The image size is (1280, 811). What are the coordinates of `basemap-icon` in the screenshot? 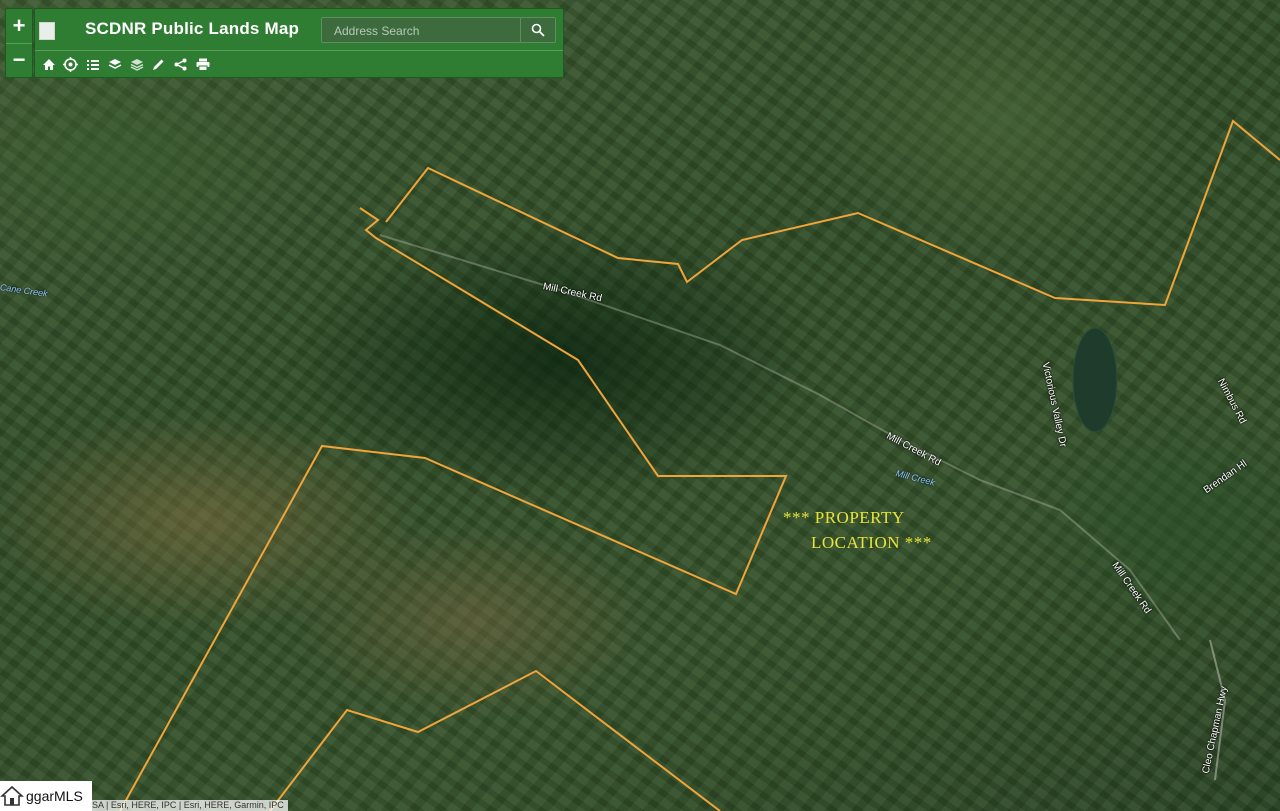 It's located at (136, 65).